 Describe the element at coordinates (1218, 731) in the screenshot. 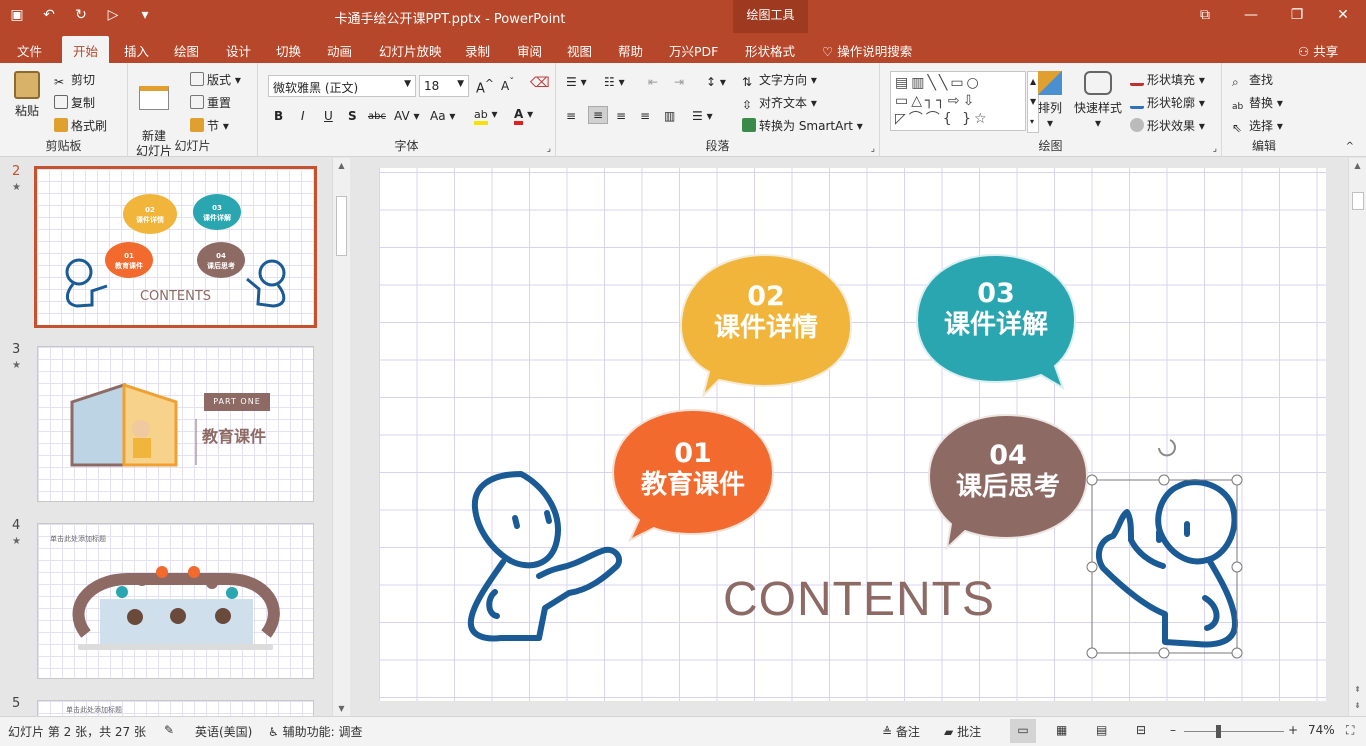

I see `zoom-slider-thumb` at that location.